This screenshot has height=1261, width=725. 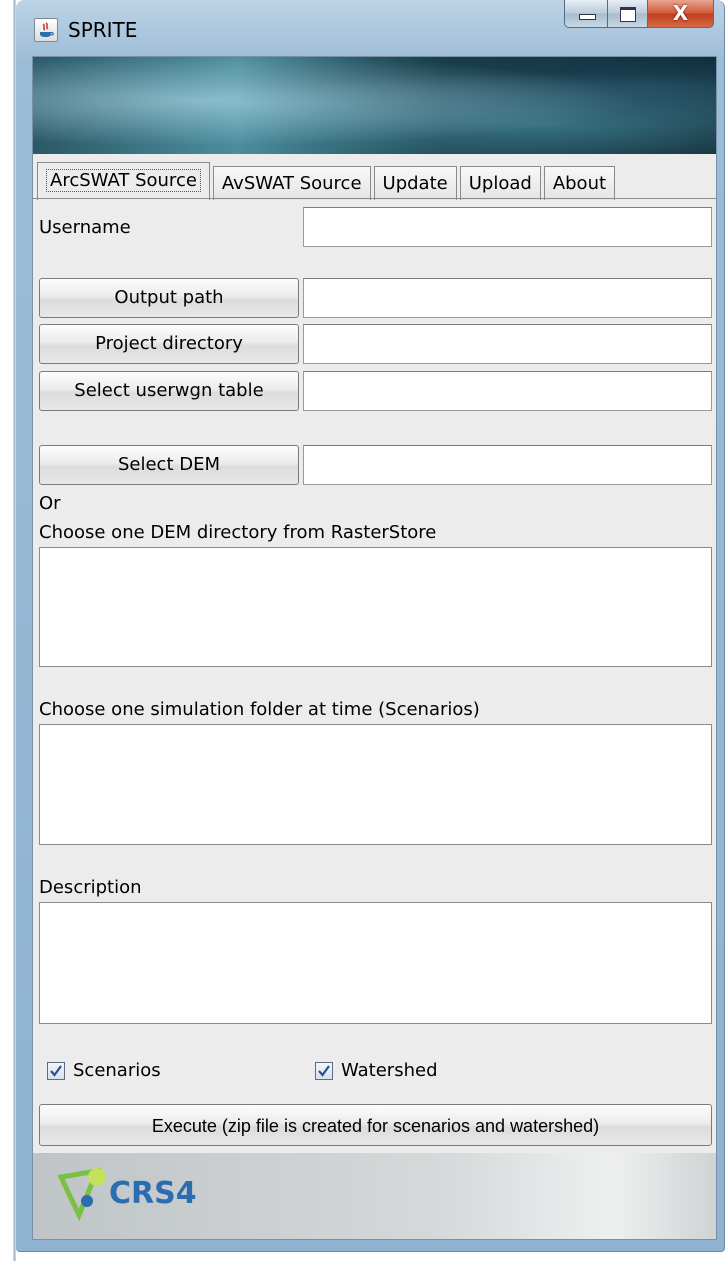 I want to click on dem-field, so click(x=507, y=465).